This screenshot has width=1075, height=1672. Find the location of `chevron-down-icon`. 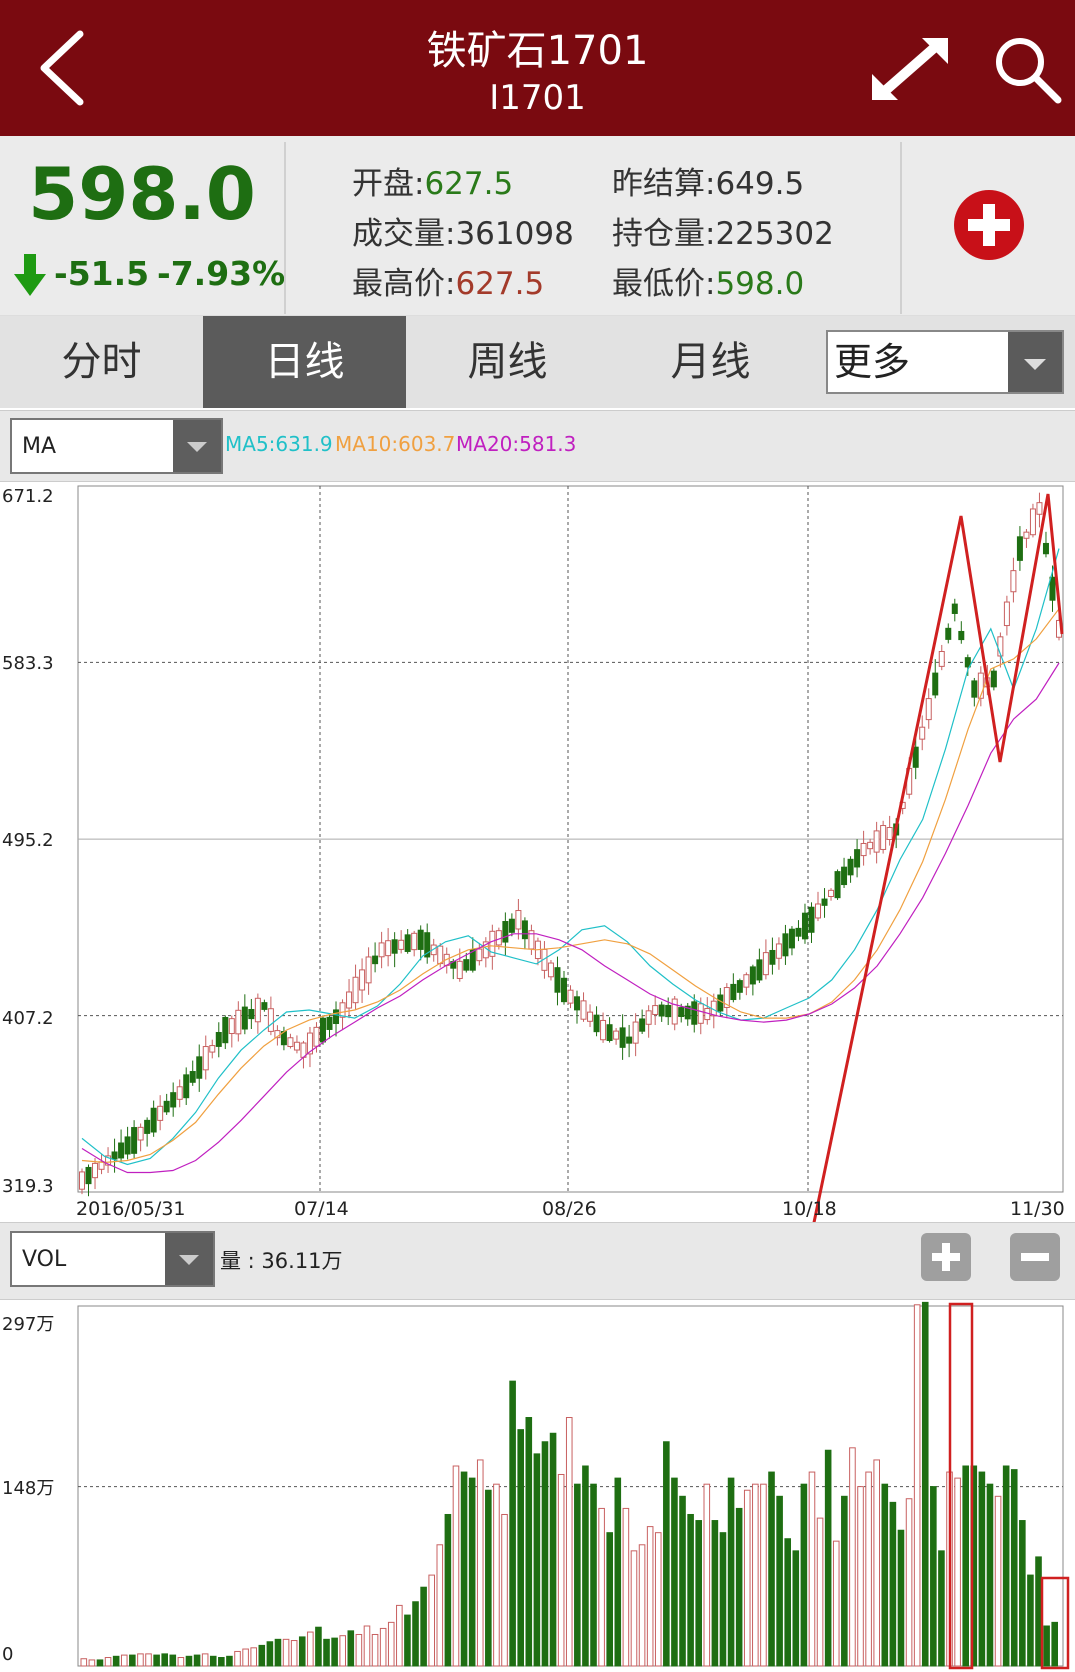

chevron-down-icon is located at coordinates (197, 447).